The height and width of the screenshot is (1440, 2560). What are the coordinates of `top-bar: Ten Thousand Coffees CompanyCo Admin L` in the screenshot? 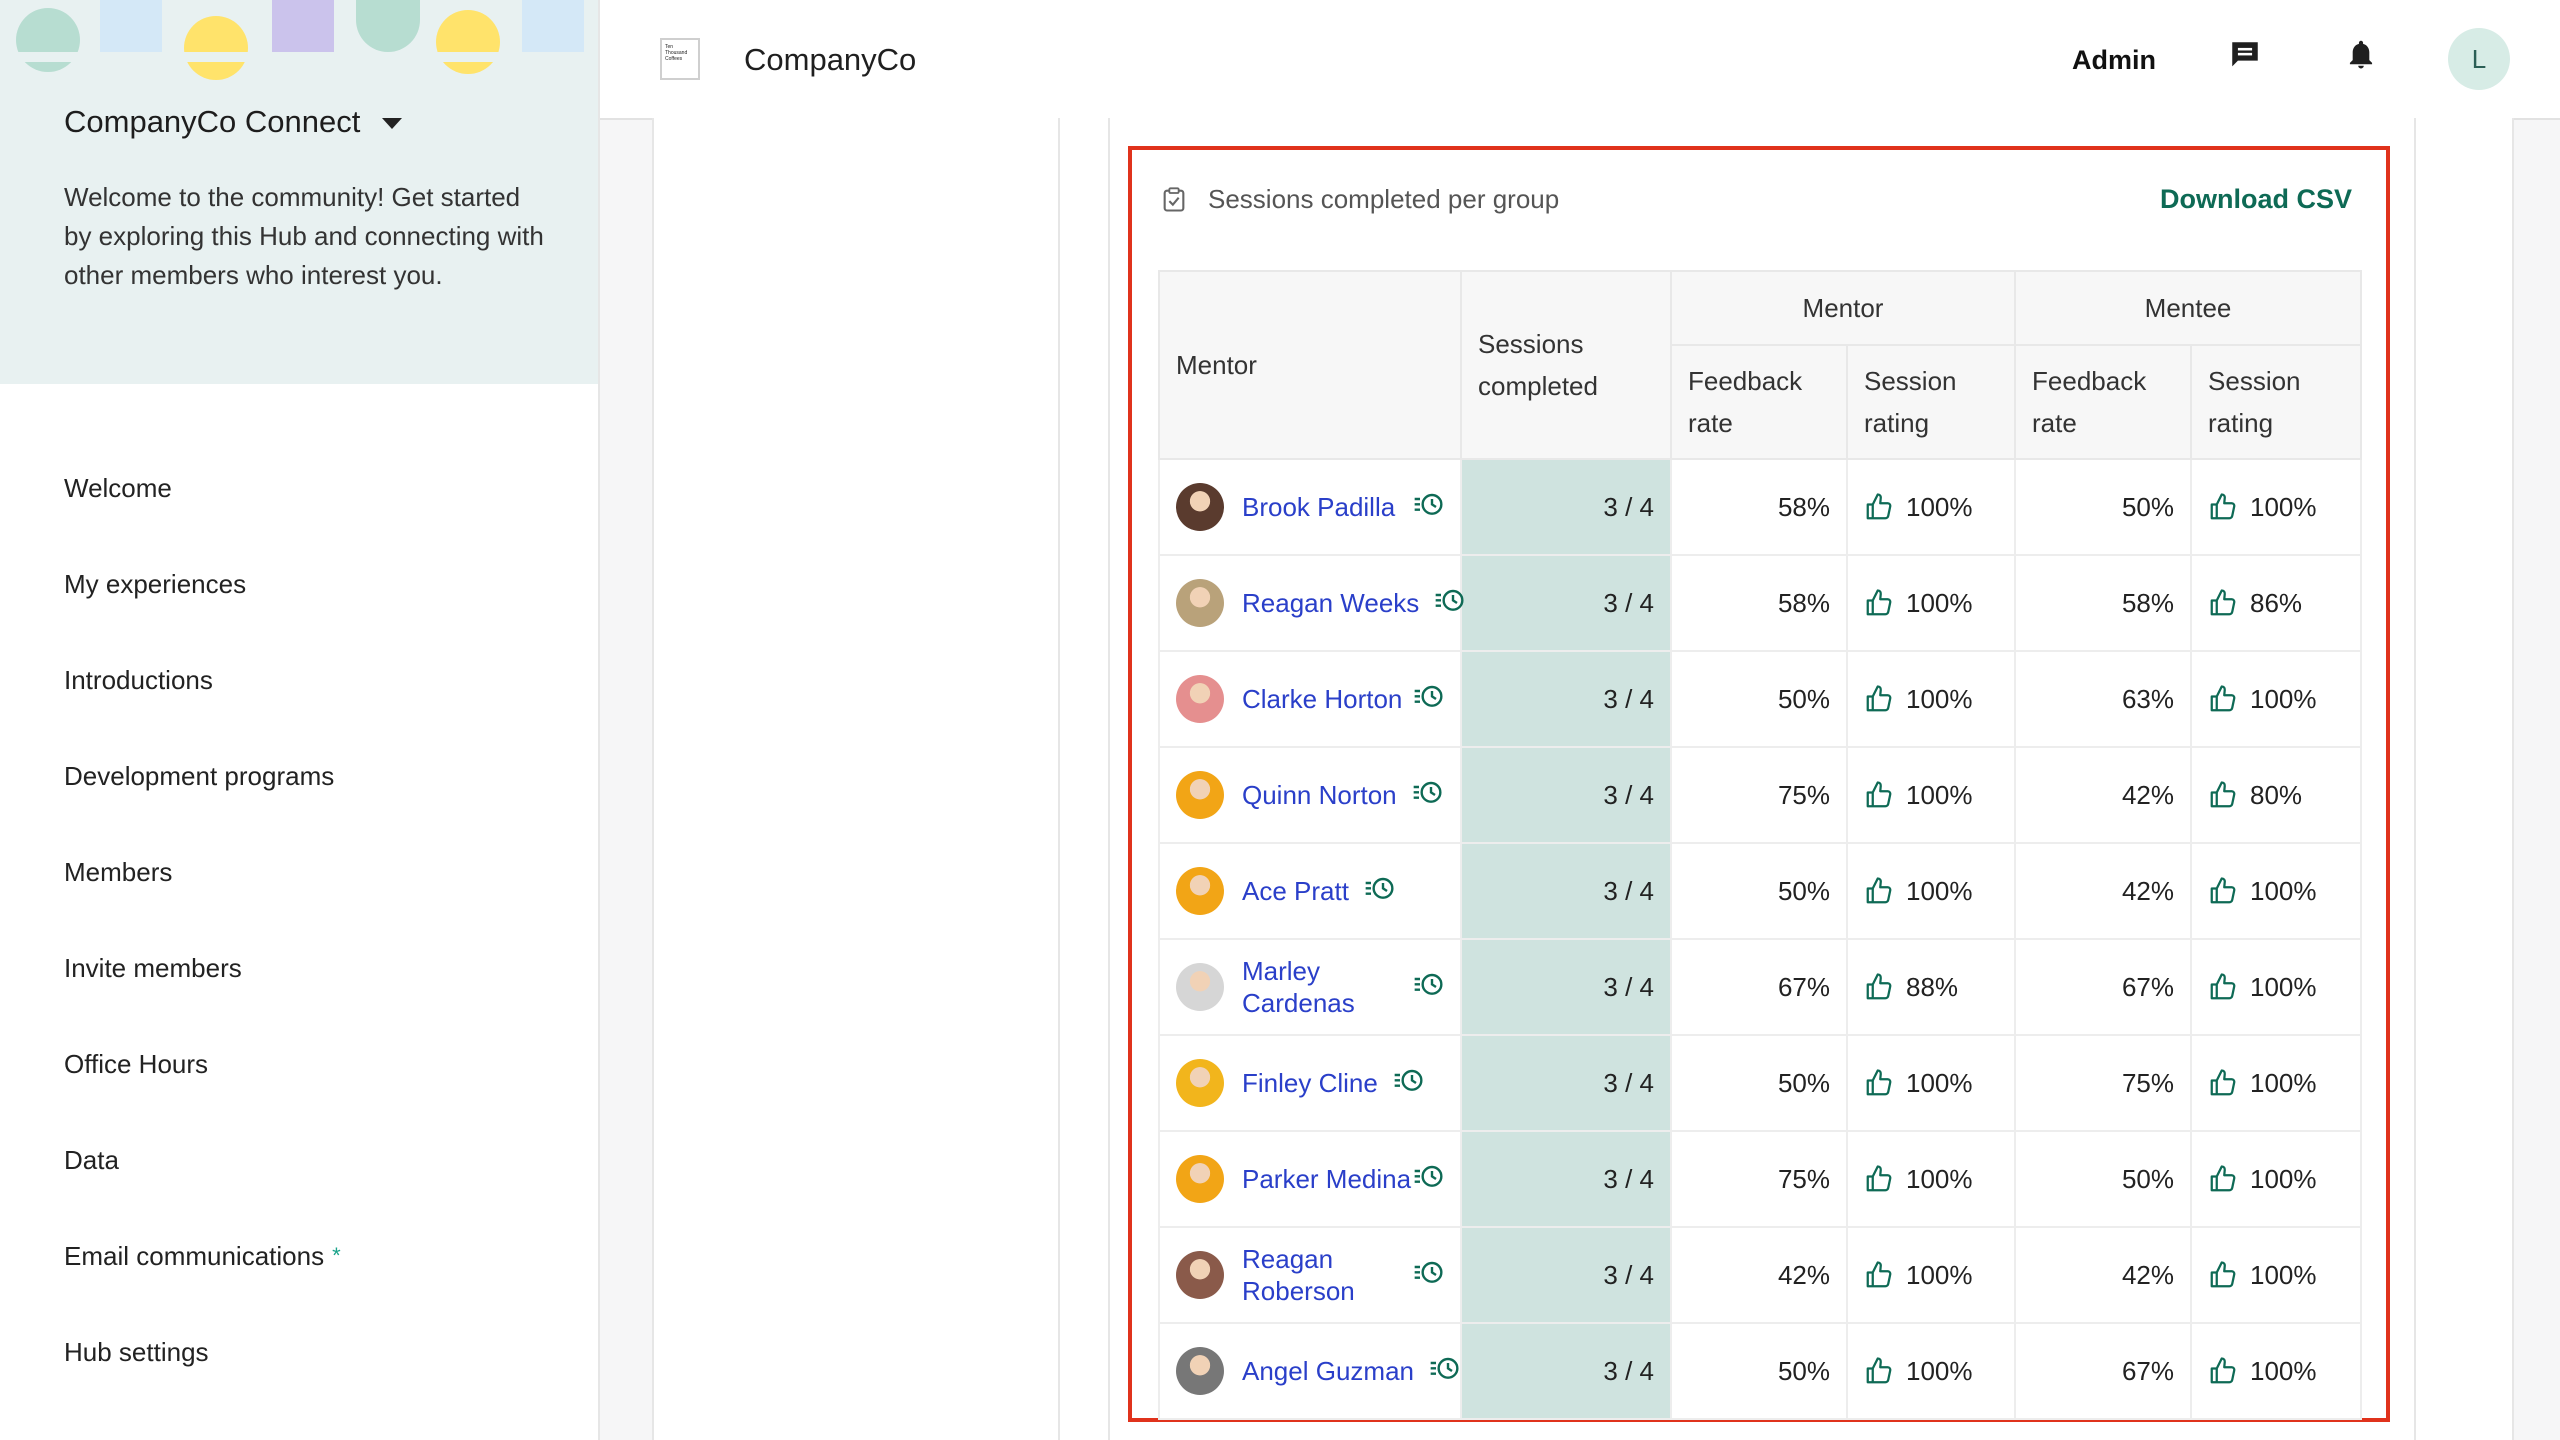 It's located at (1580, 60).